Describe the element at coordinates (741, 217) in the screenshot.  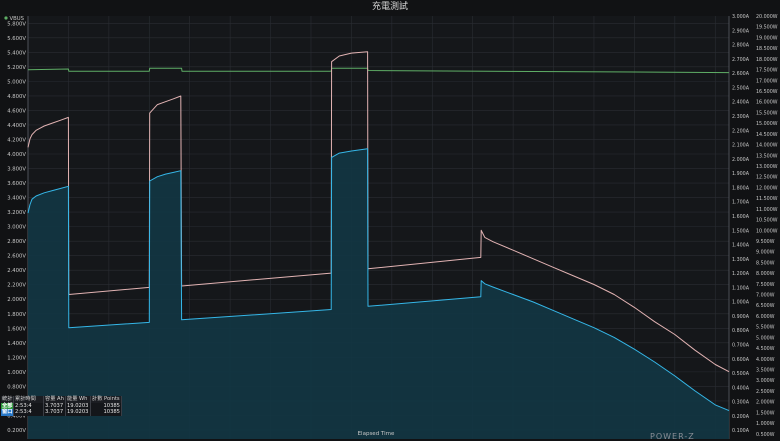
I see `y-right-current-tick-label: 1.600A` at that location.